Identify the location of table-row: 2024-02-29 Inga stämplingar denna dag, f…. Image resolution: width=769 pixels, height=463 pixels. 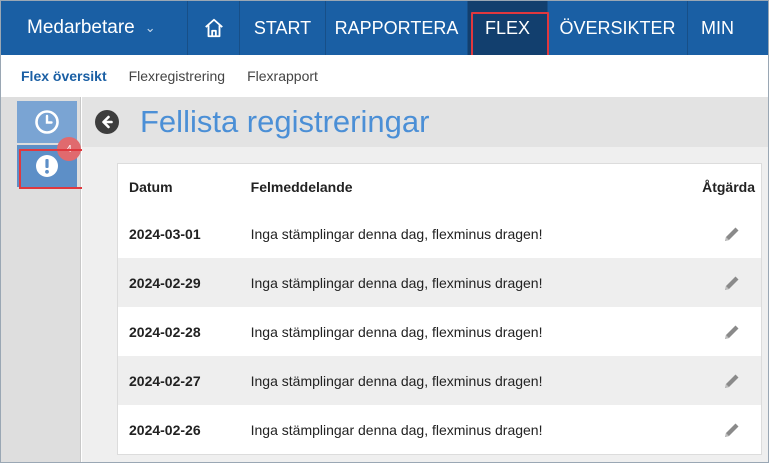
(439, 282).